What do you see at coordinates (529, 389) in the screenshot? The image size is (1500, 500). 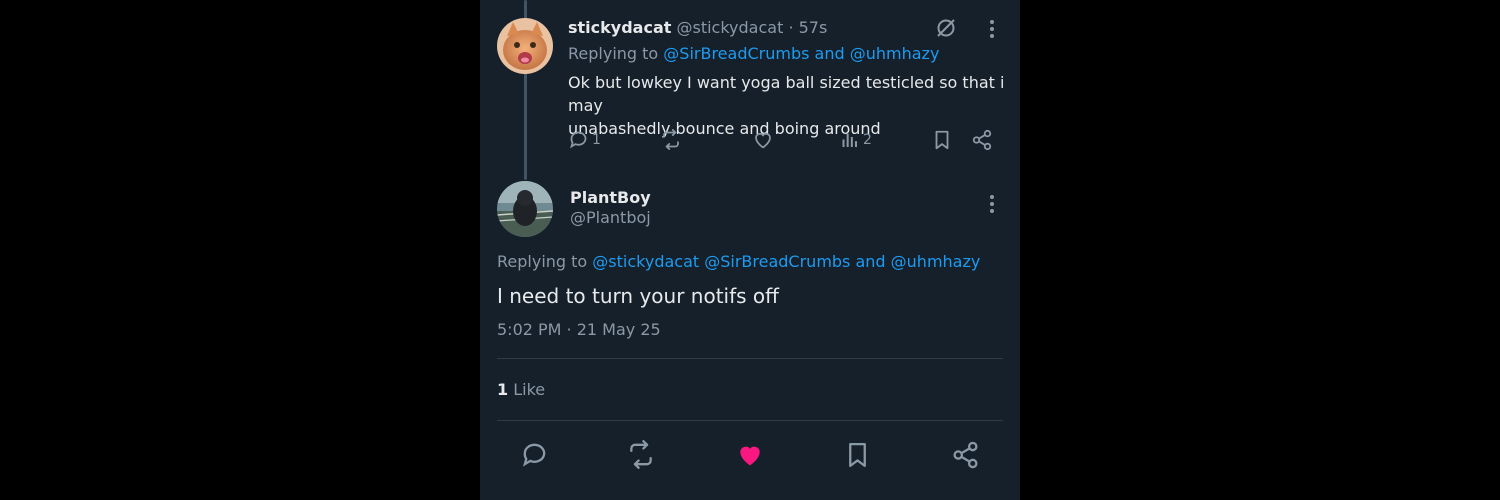 I see `like-label: Like` at bounding box center [529, 389].